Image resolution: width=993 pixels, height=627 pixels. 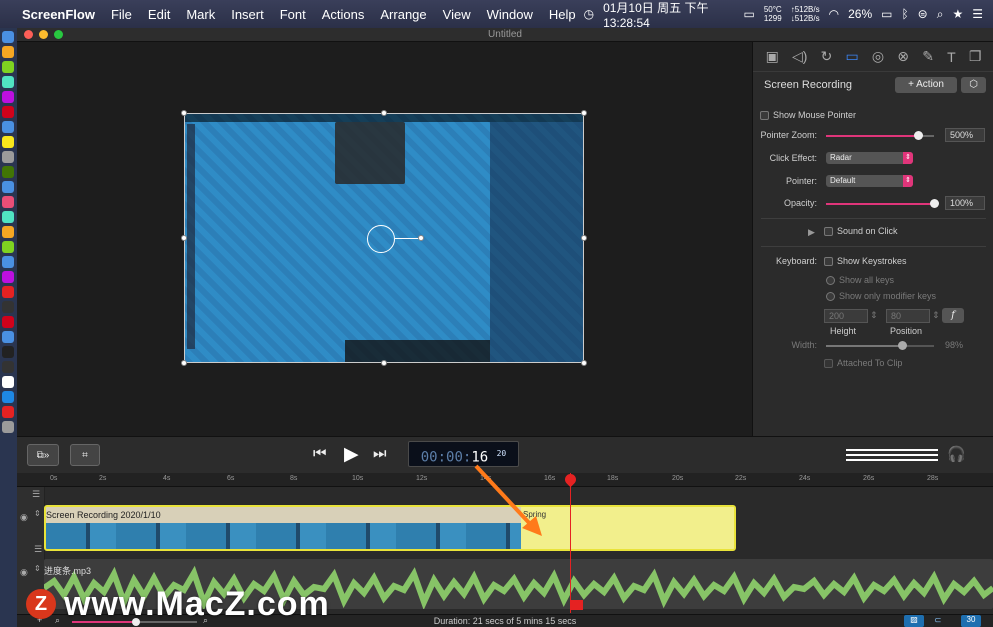 I want to click on keystroke-width-slider, so click(x=880, y=345).